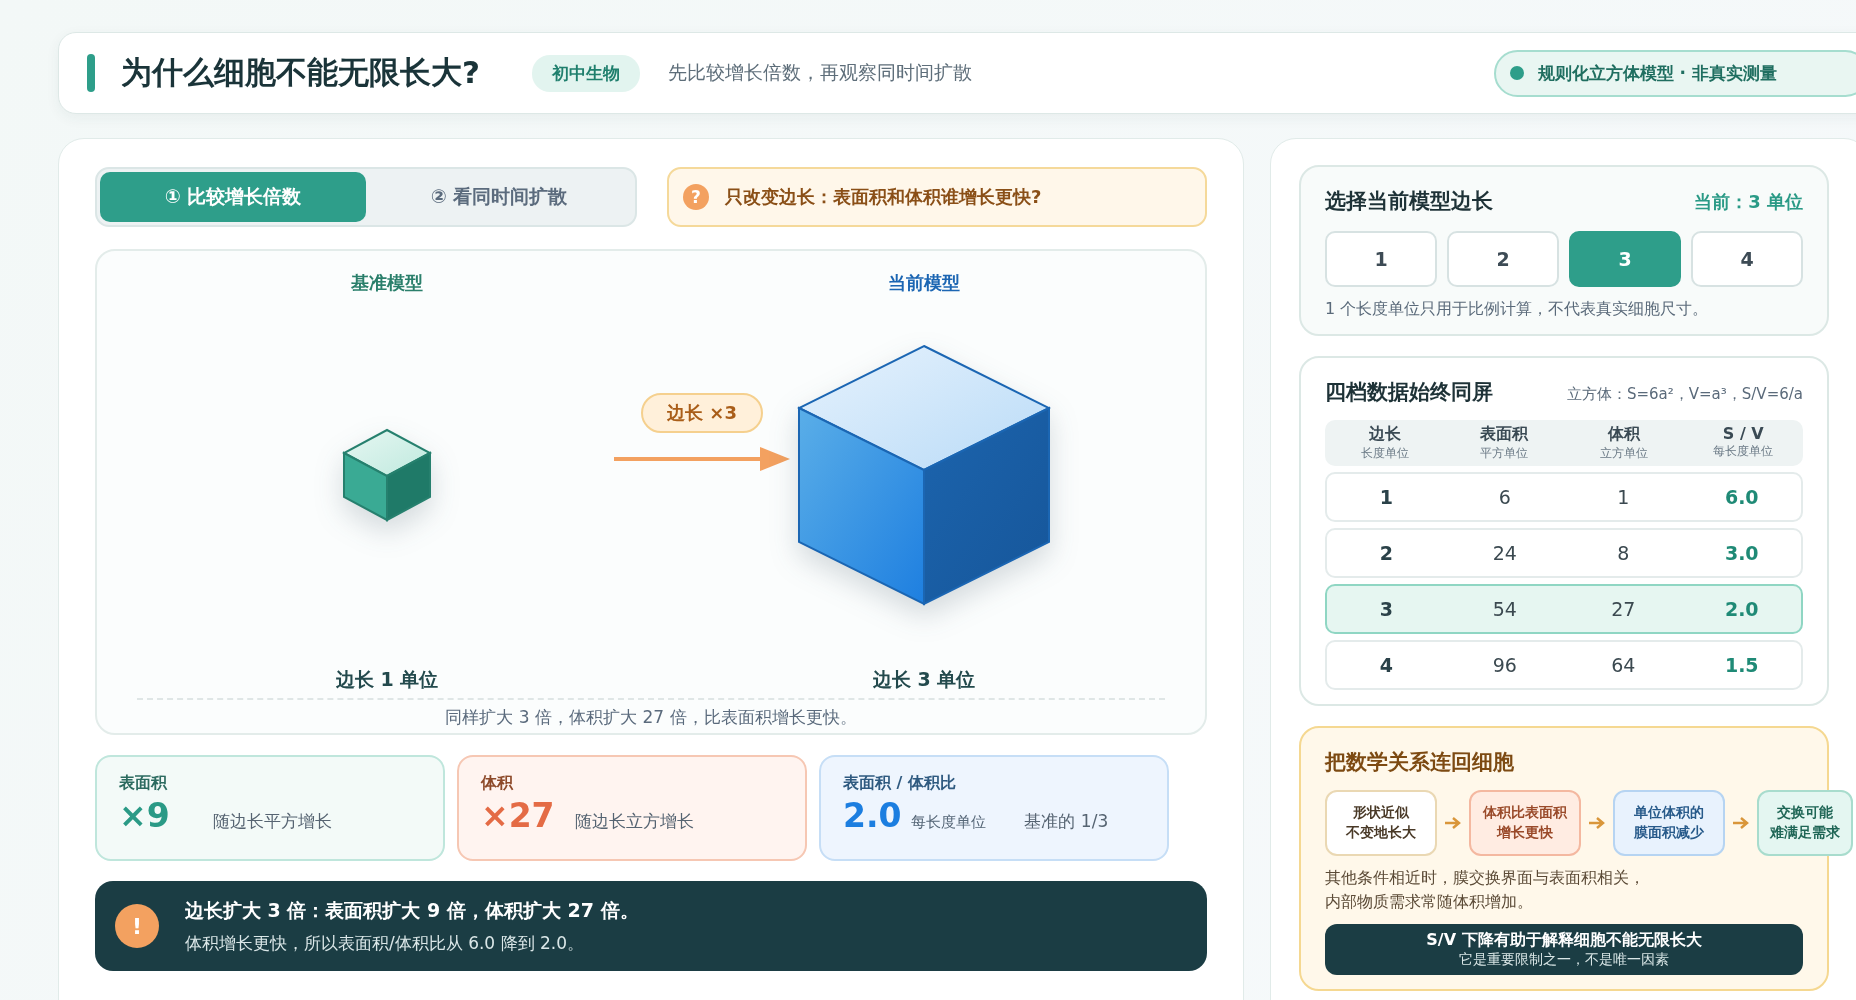  Describe the element at coordinates (1386, 609) in the screenshot. I see `table-cell-text: 3` at that location.